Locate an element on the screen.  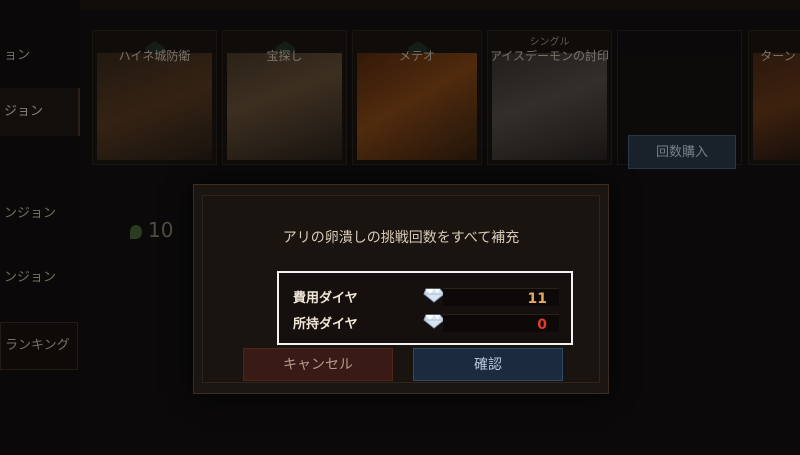
confirm-button: 確認 is located at coordinates (488, 364).